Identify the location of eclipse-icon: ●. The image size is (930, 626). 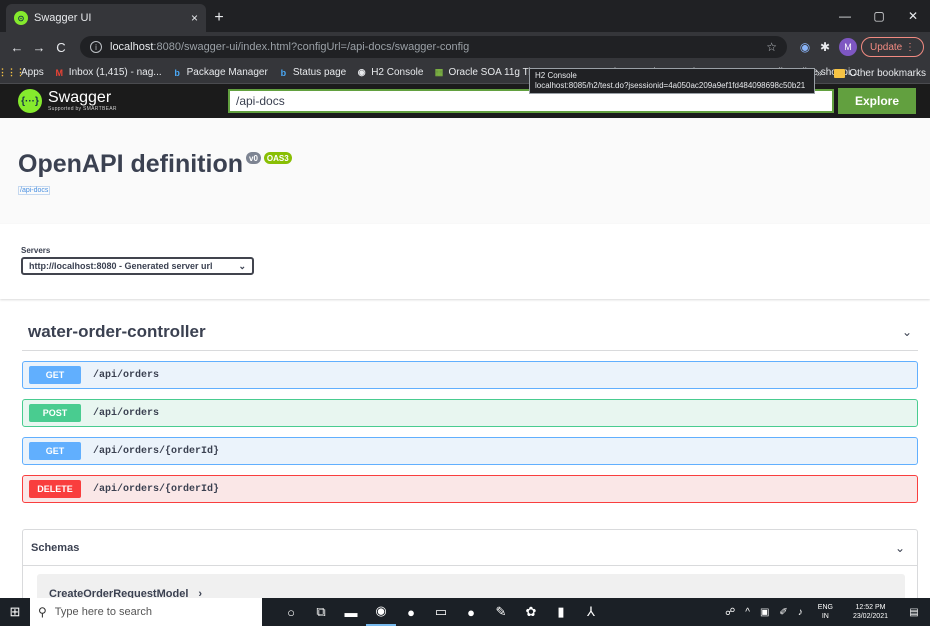
(411, 612).